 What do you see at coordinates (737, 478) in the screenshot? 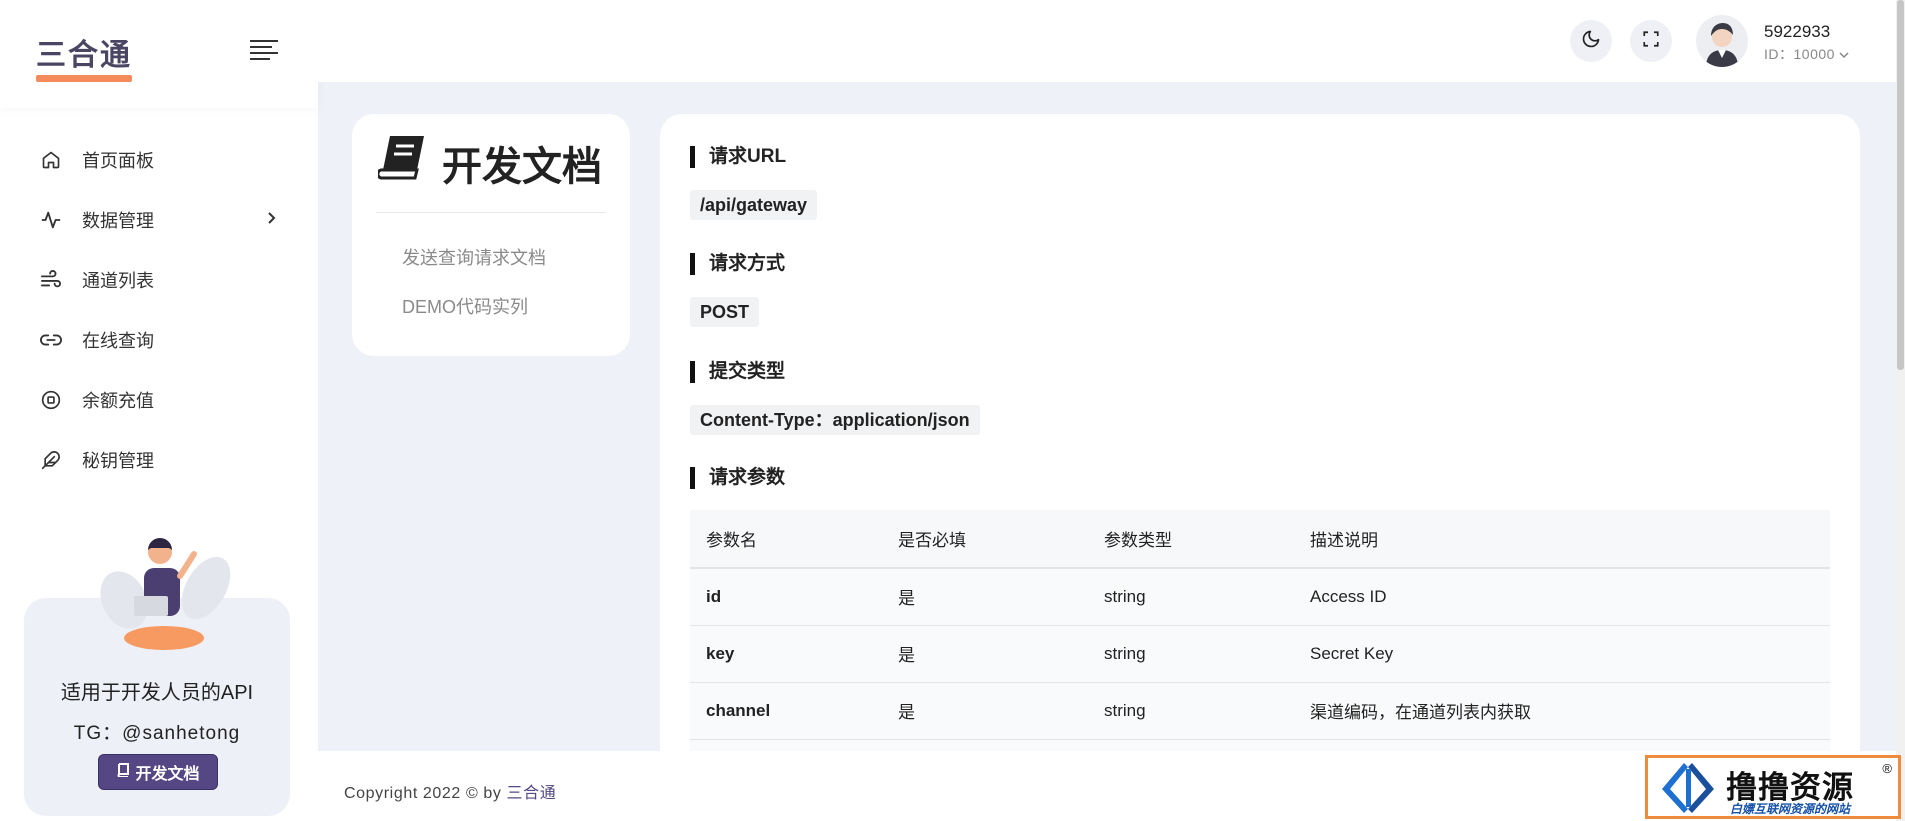
I see `request-params-title: 请求参数` at bounding box center [737, 478].